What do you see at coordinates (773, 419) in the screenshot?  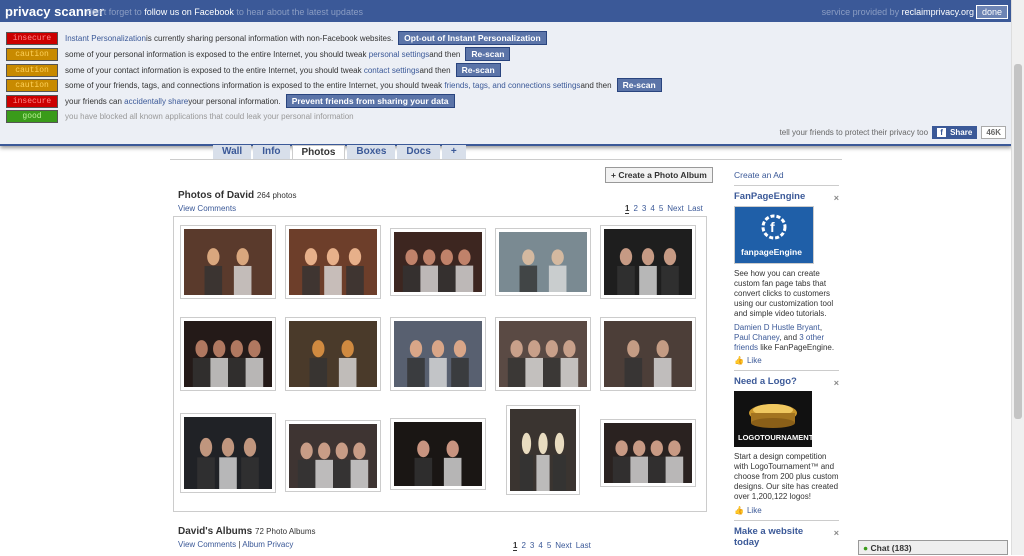 I see `ad-logo-logotournament: LOGOTOURNAMENT` at bounding box center [773, 419].